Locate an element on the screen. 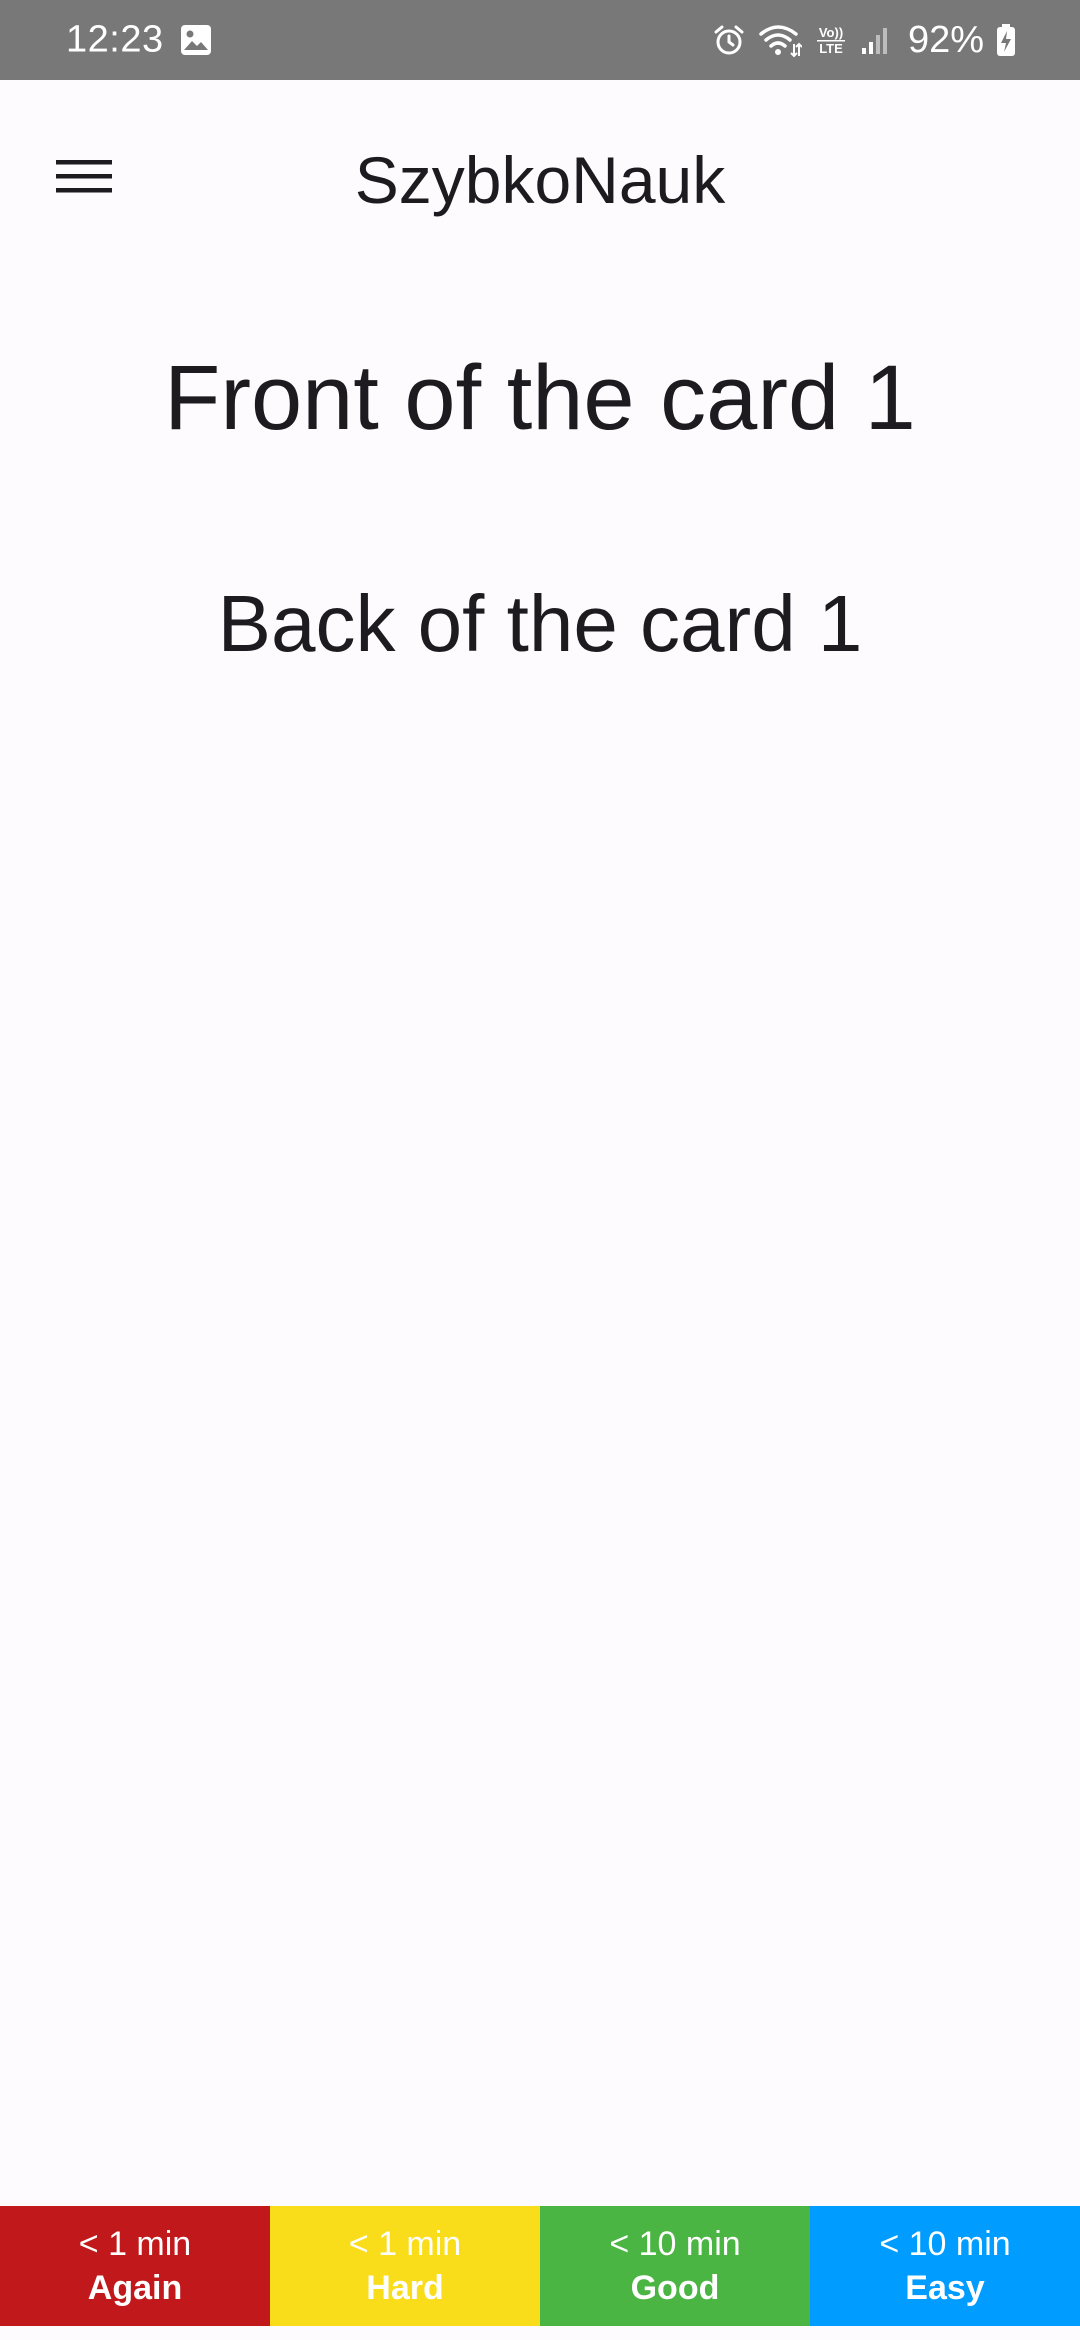 Image resolution: width=1080 pixels, height=2340 pixels. status-icons: Vo)) LTE 92% is located at coordinates (864, 40).